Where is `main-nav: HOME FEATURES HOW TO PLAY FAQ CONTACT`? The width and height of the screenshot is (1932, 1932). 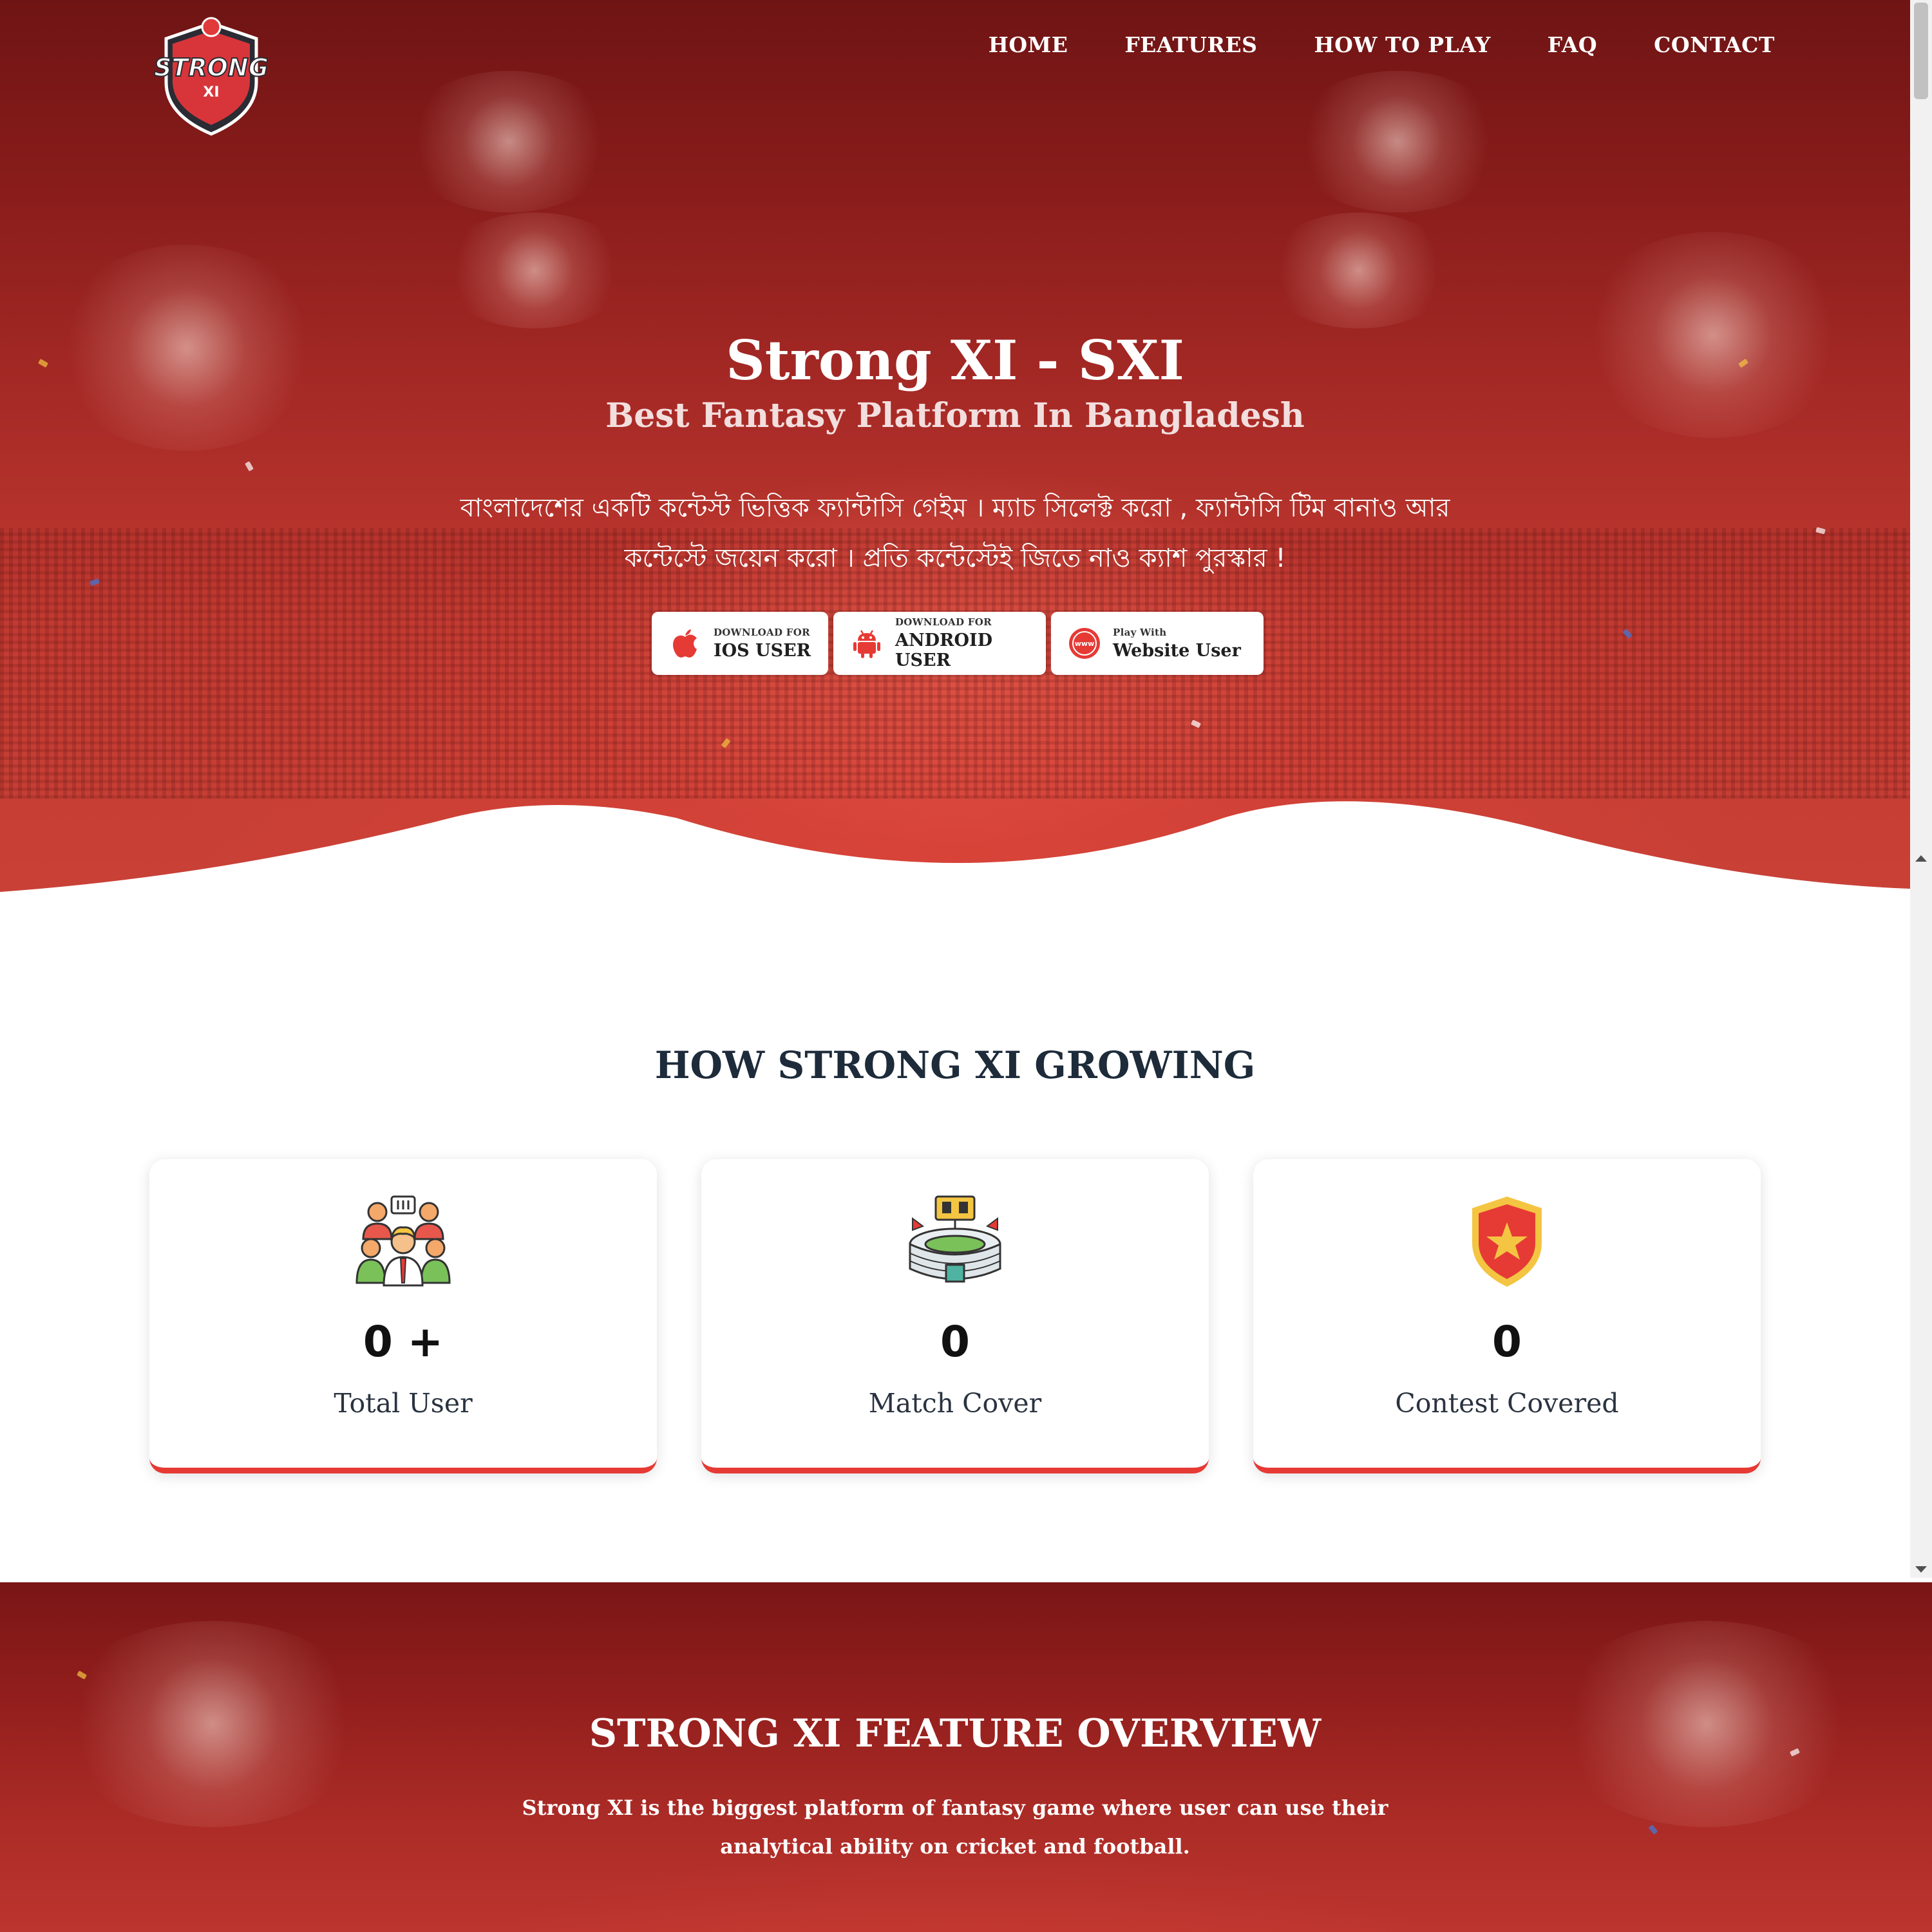 main-nav: HOME FEATURES HOW TO PLAY FAQ CONTACT is located at coordinates (1382, 44).